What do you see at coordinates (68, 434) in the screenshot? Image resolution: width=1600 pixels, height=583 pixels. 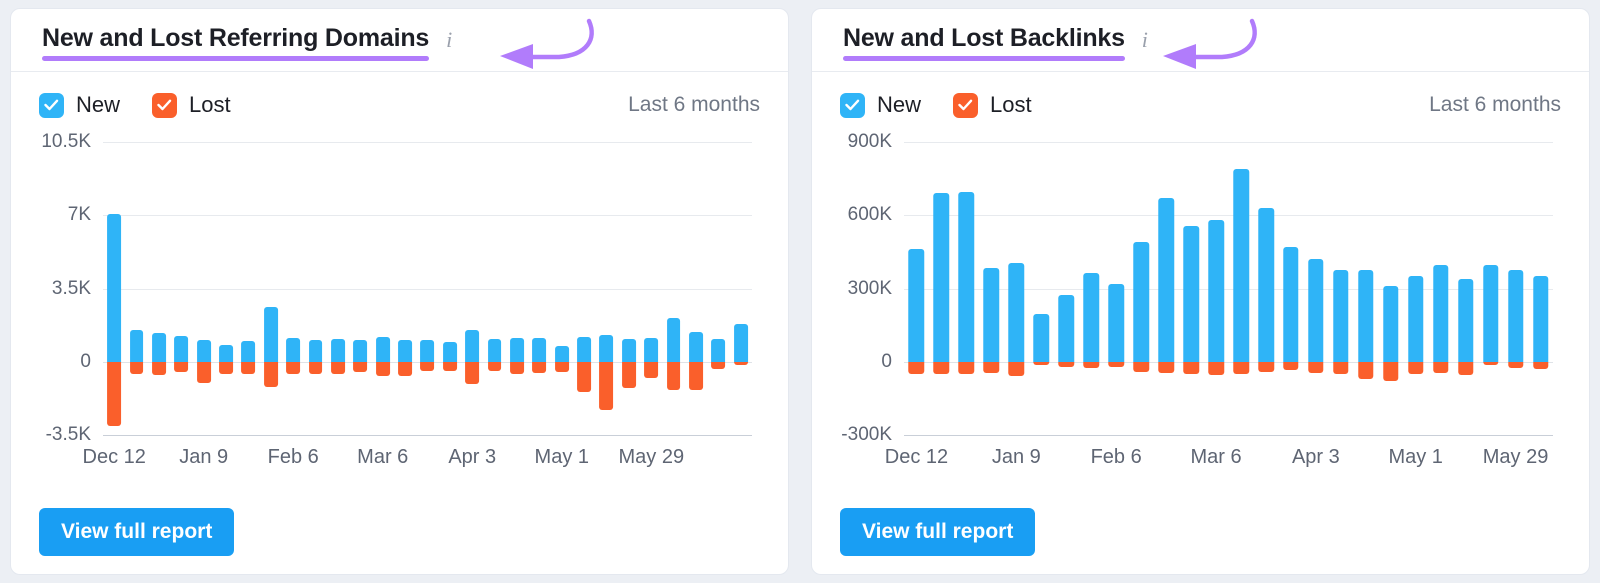 I see `y-axis-tick-label: -3.5K` at bounding box center [68, 434].